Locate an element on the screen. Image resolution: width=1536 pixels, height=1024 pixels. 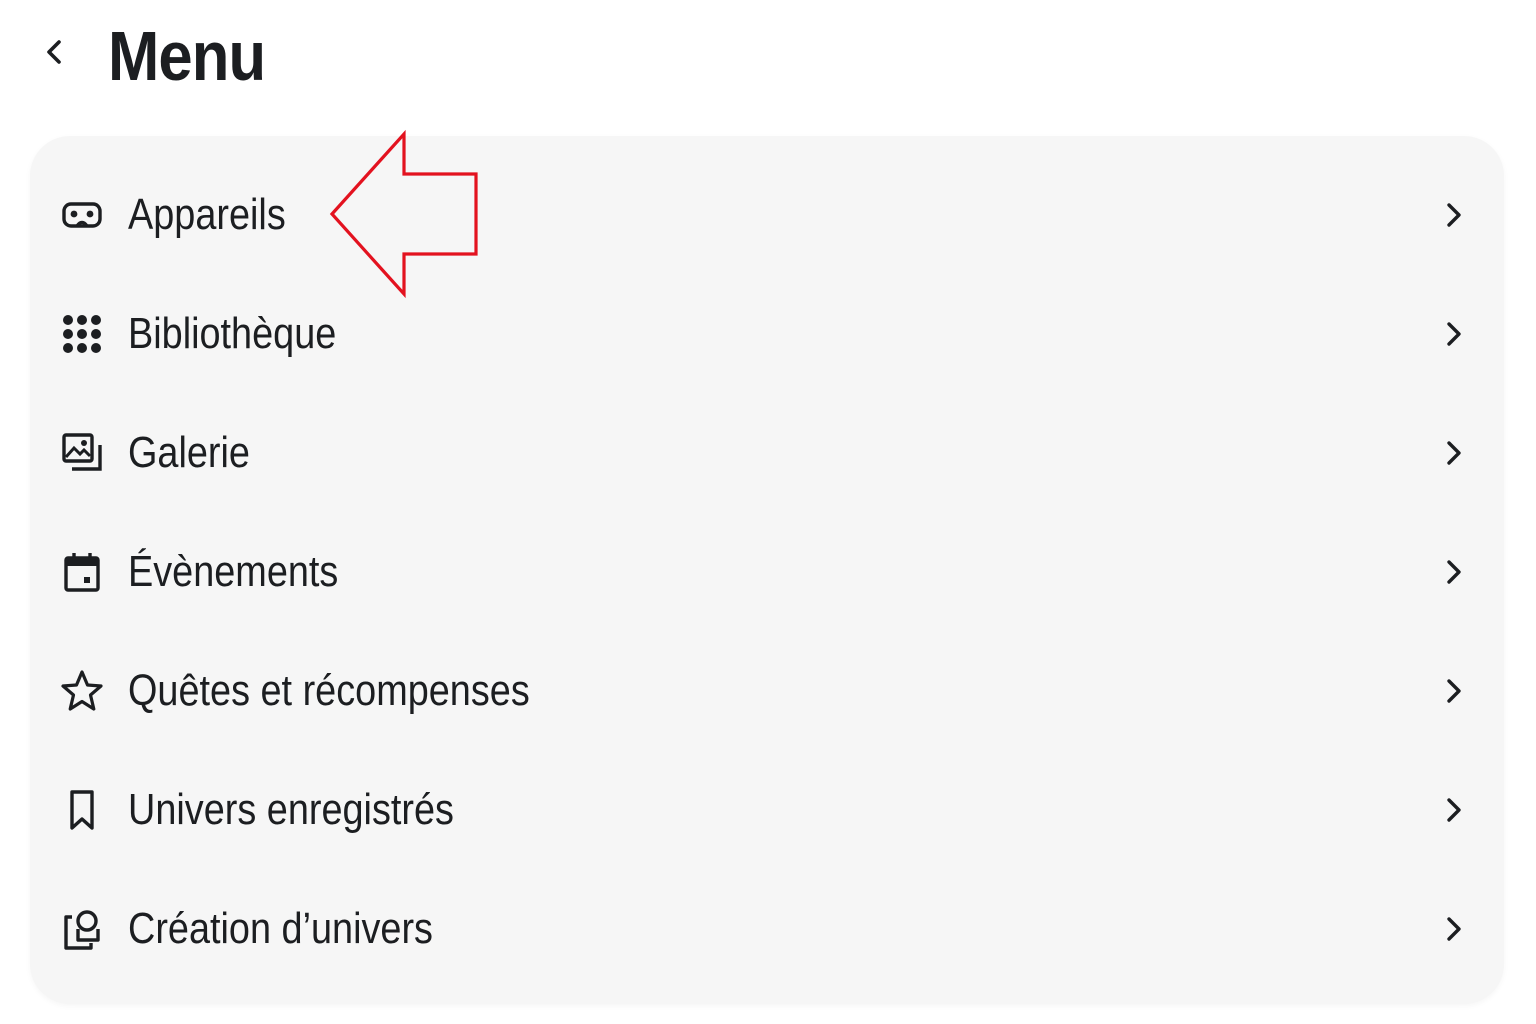
menu-item-quests-rewards: Quêtes et récompenses is located at coordinates (767, 690).